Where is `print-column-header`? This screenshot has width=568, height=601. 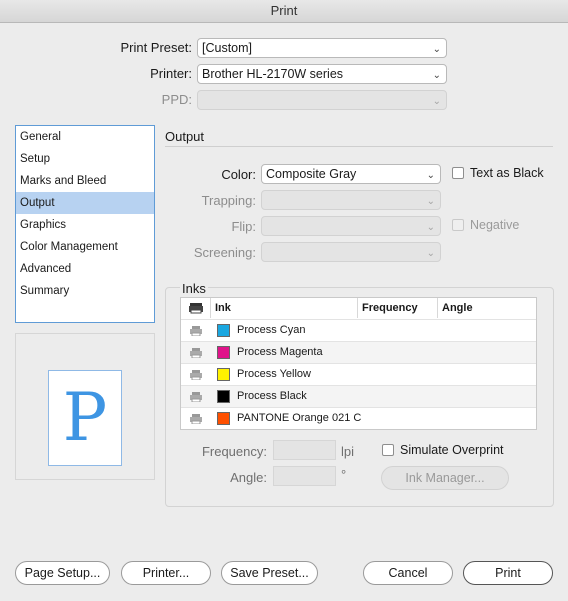
print-column-header is located at coordinates (196, 308).